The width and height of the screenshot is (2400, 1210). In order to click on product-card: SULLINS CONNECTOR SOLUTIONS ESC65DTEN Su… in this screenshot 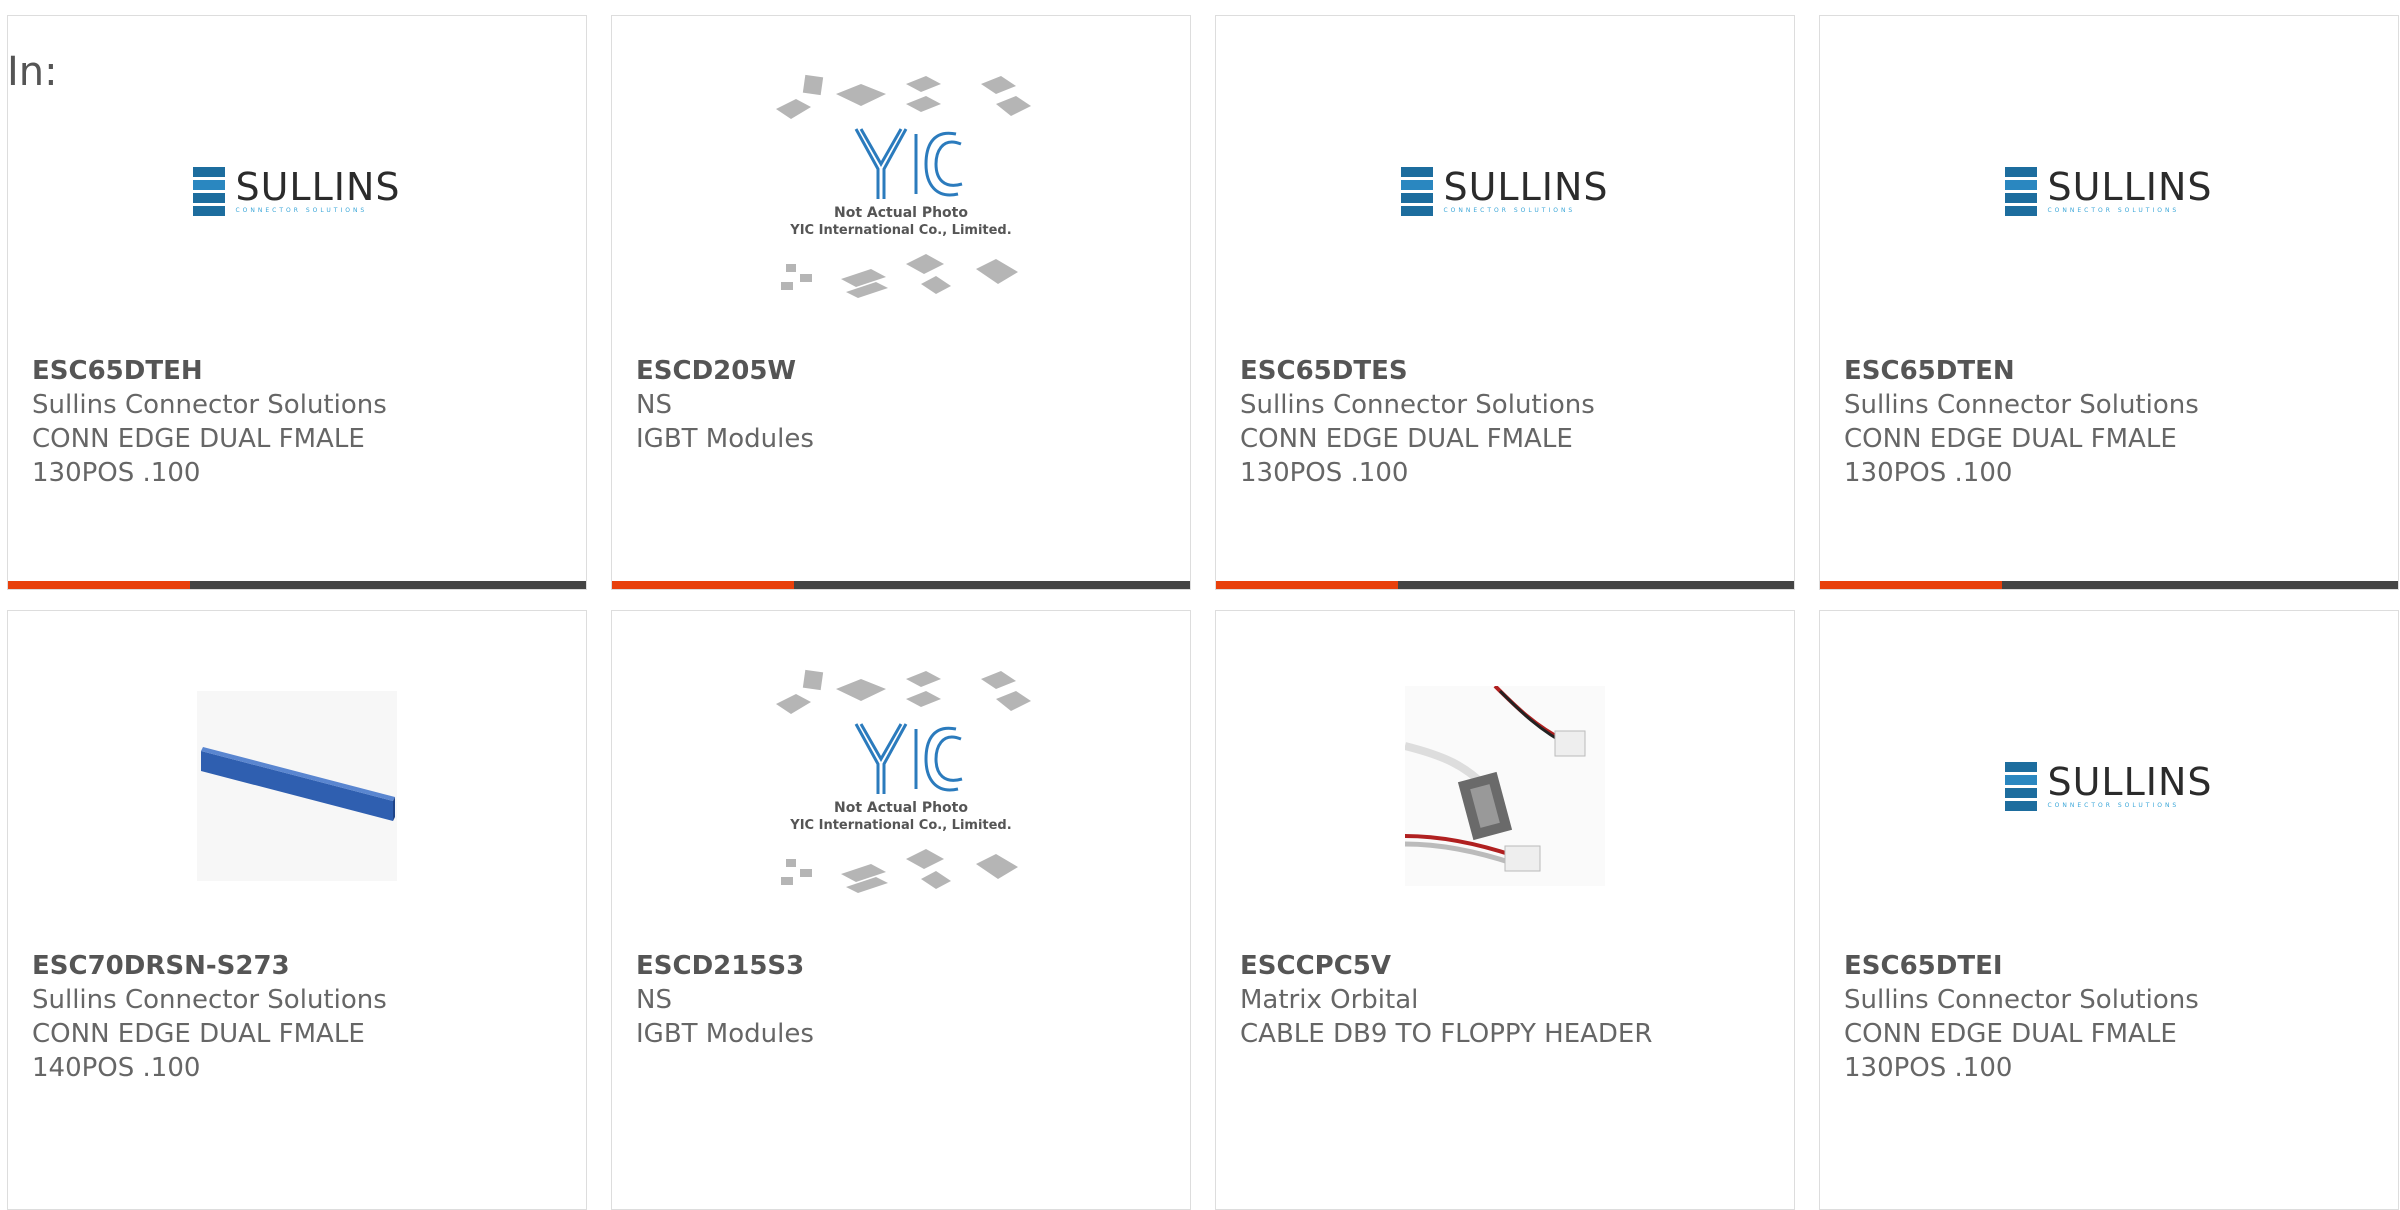, I will do `click(2109, 302)`.